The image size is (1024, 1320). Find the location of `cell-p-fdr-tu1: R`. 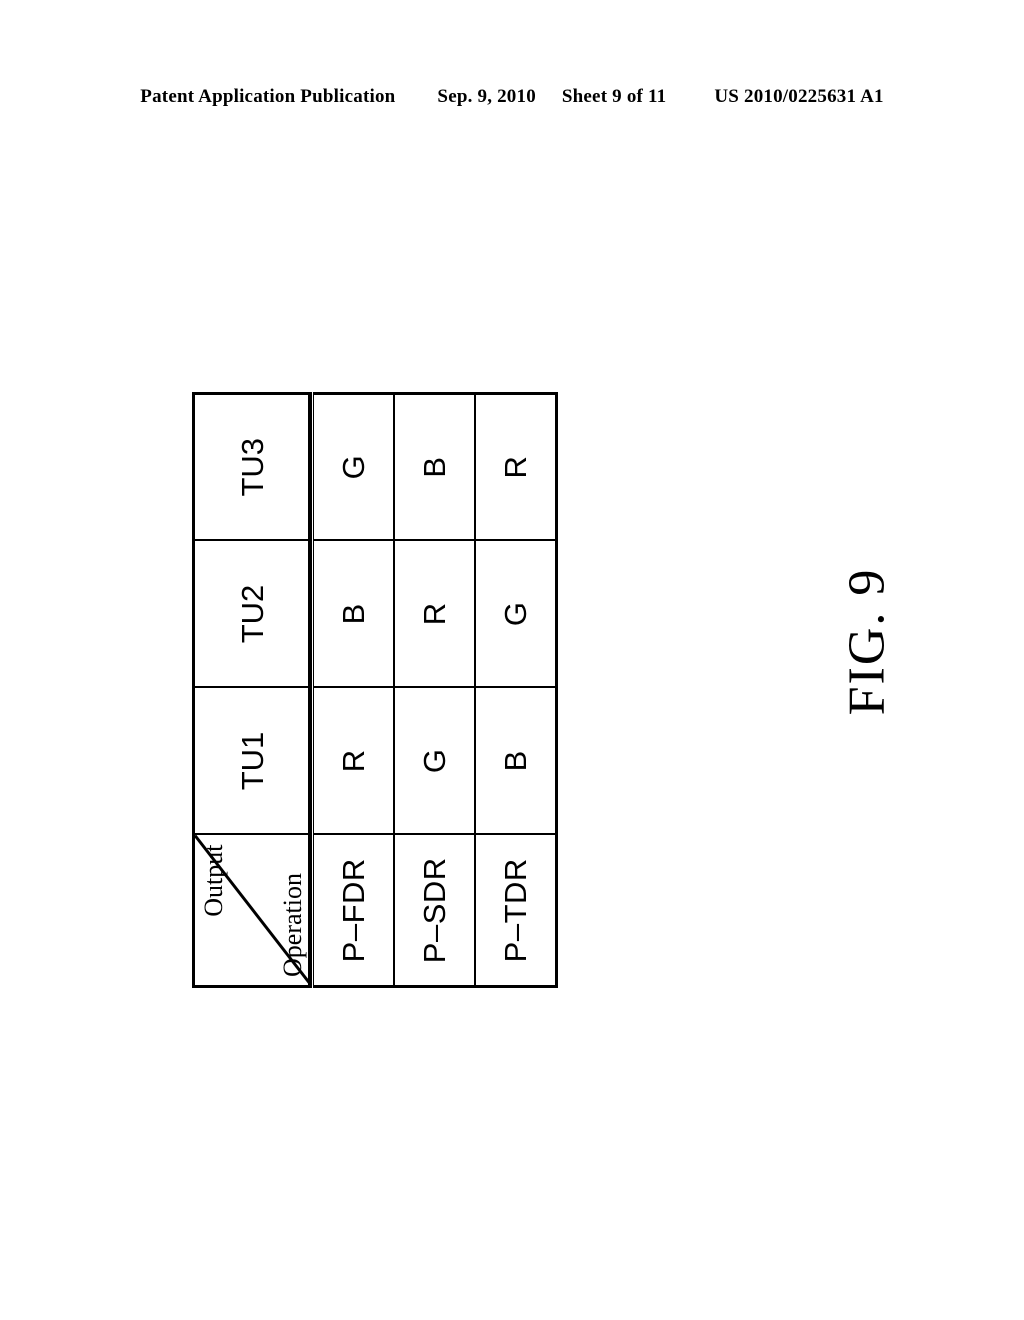

cell-p-fdr-tu1: R is located at coordinates (353, 761).